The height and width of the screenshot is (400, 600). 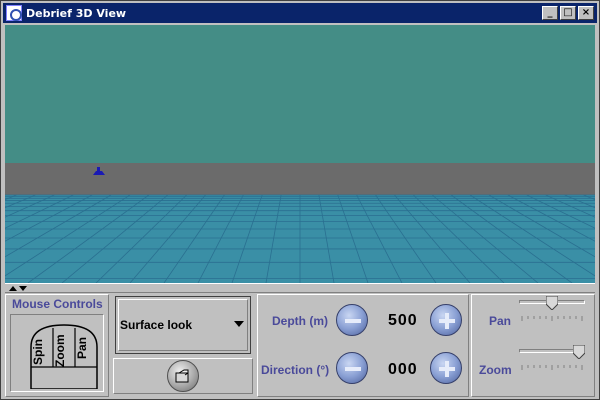 I want to click on direction-increase-button, so click(x=446, y=368).